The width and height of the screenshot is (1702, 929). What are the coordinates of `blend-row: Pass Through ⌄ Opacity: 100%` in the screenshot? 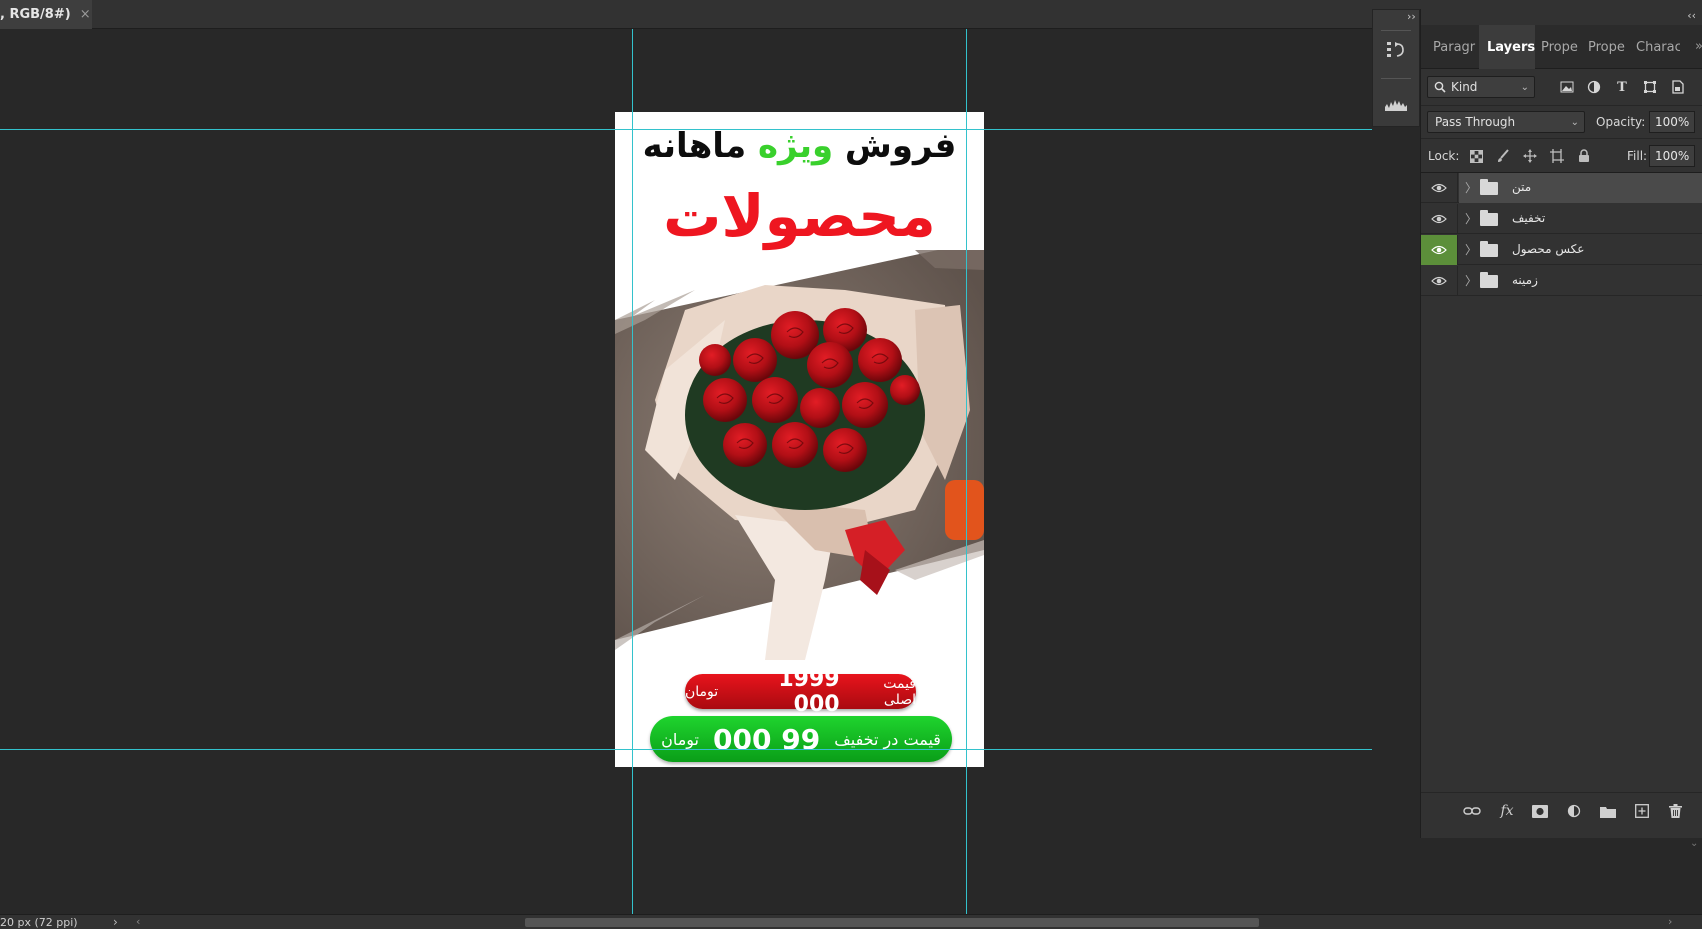 It's located at (1561, 121).